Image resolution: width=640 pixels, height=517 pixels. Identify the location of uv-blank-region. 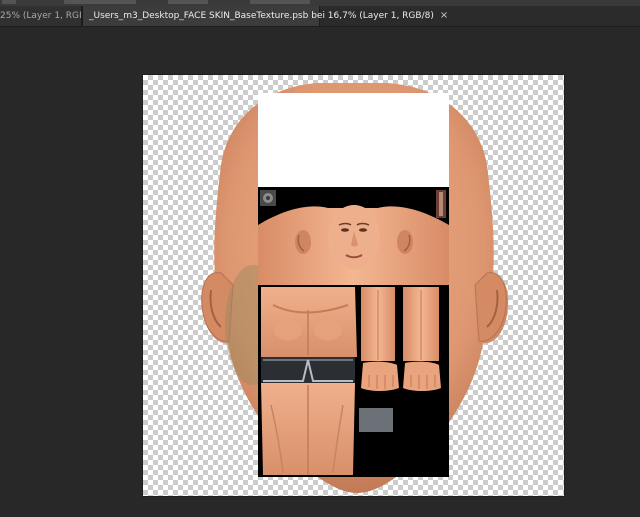
(353, 140).